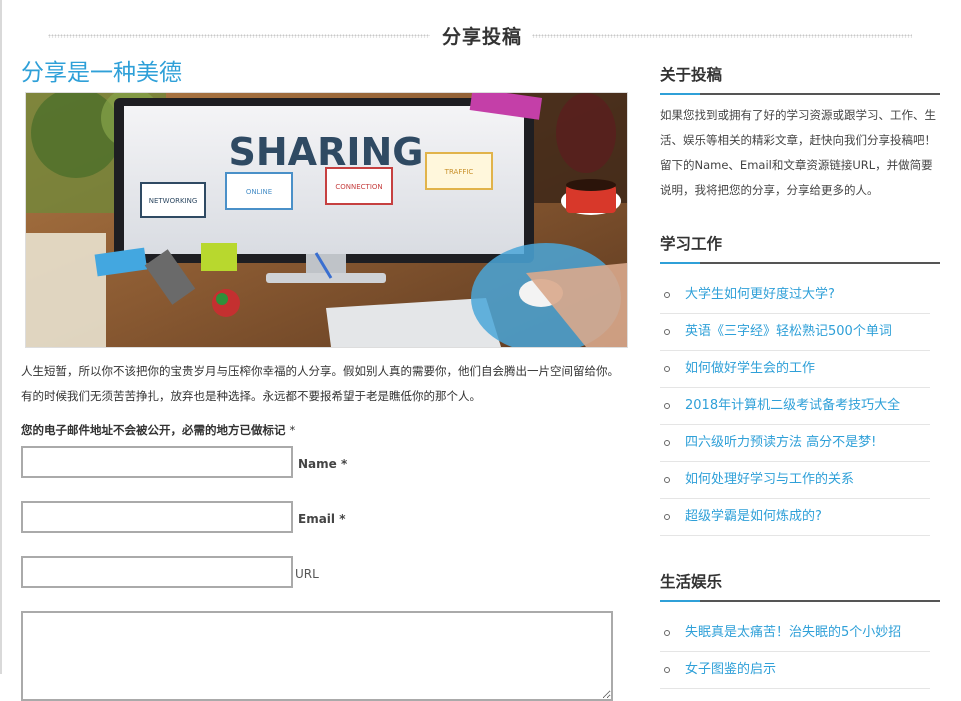 Image resolution: width=961 pixels, height=701 pixels. I want to click on comment-form-note: 您的电子邮件地址不会被公开，必需的地方已做标记 *, so click(158, 430).